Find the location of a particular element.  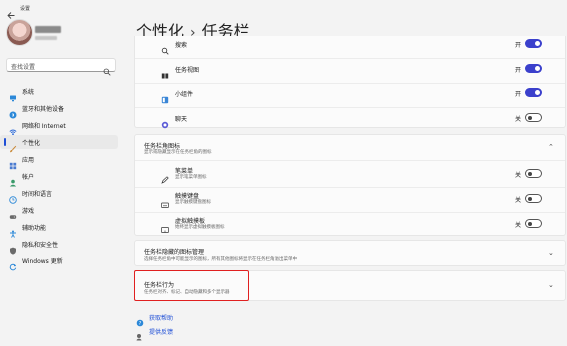

taskbar-item-row: 任务视图 开 is located at coordinates (350, 71).